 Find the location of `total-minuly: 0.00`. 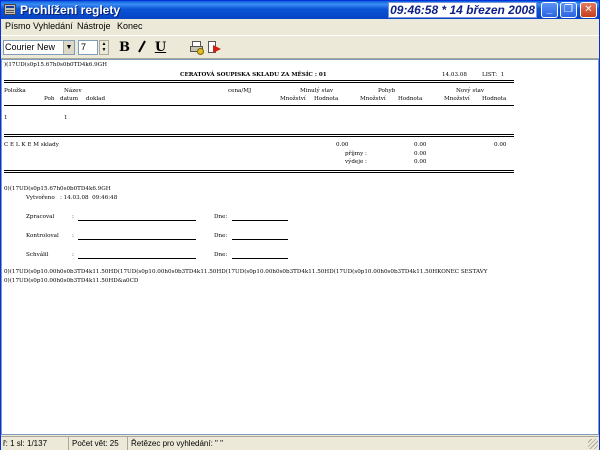

total-minuly: 0.00 is located at coordinates (342, 145).